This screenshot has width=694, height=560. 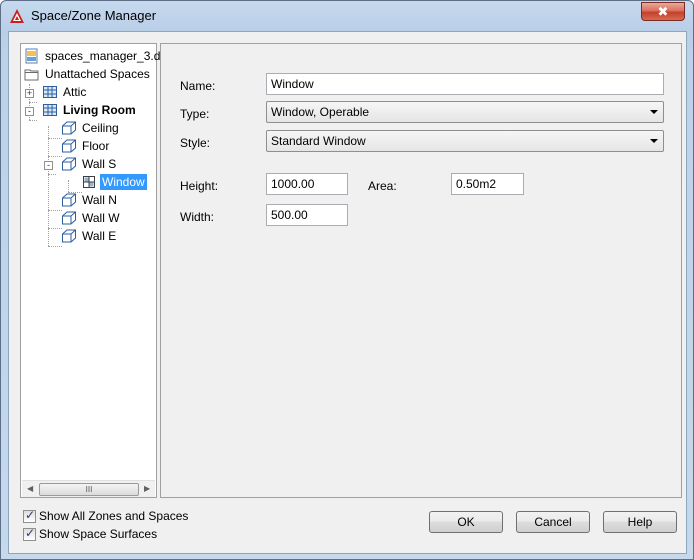 I want to click on tree-item-wall-e: Wall E, so click(x=89, y=236).